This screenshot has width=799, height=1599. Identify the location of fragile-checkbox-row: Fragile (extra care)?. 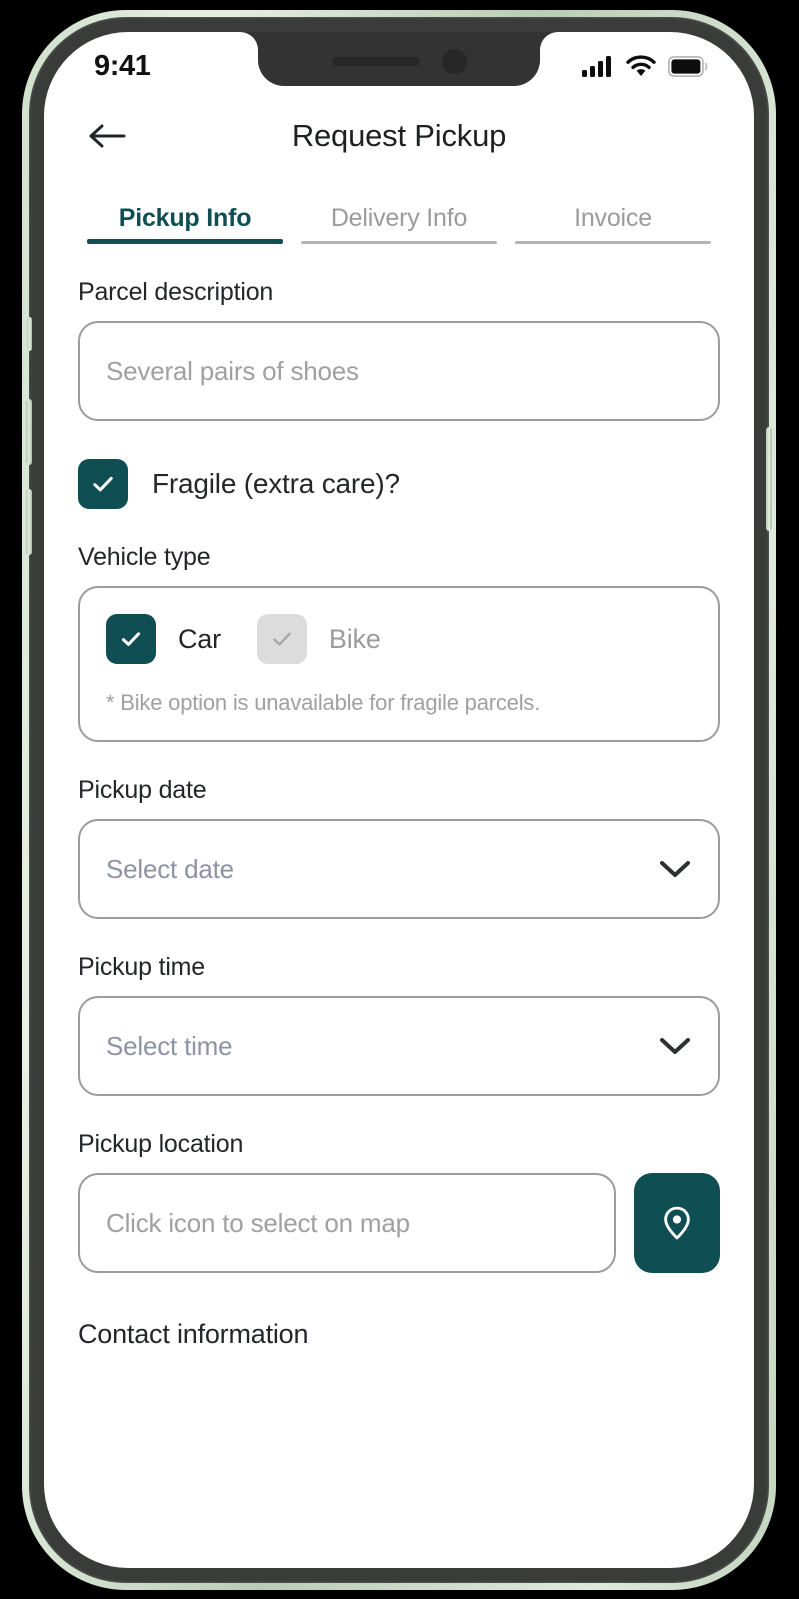
(399, 484).